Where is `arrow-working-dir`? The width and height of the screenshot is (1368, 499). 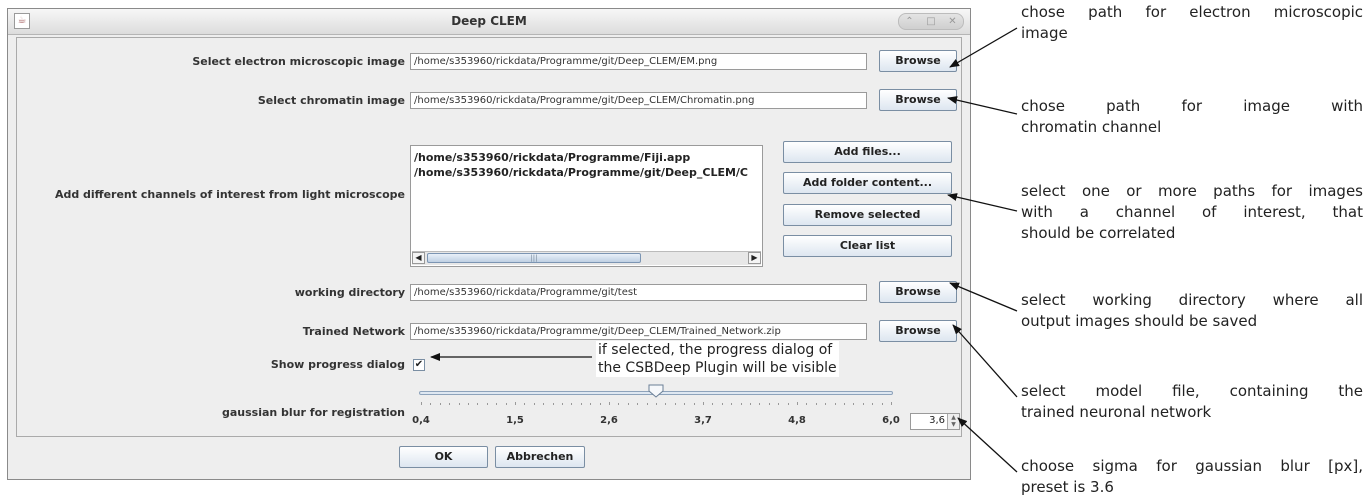
arrow-working-dir is located at coordinates (983, 297).